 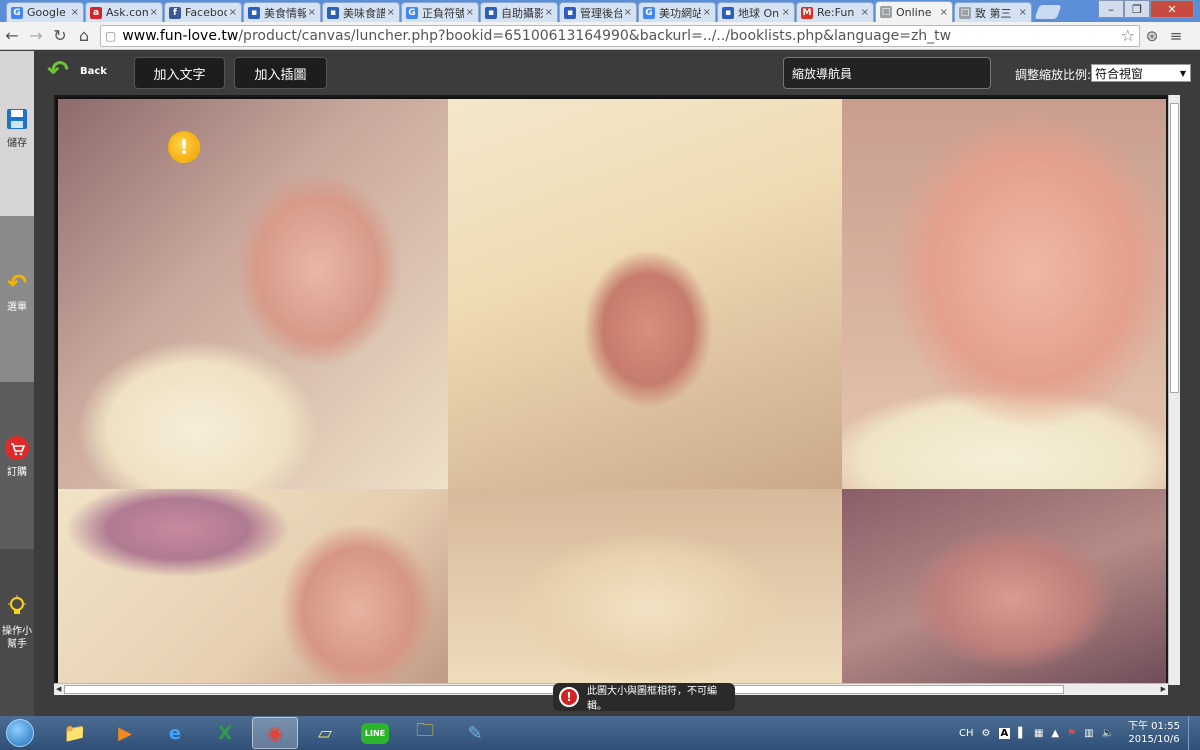 What do you see at coordinates (17, 143) in the screenshot?
I see `sidebar-item-label: 儲存` at bounding box center [17, 143].